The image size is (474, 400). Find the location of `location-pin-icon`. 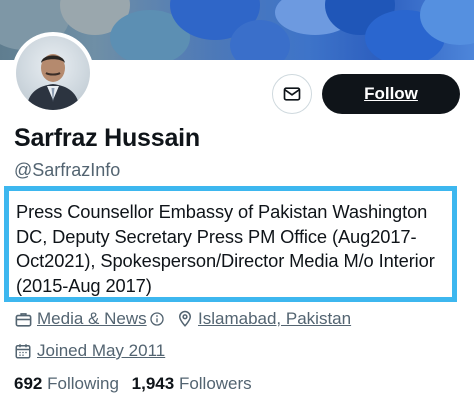

location-pin-icon is located at coordinates (185, 318).